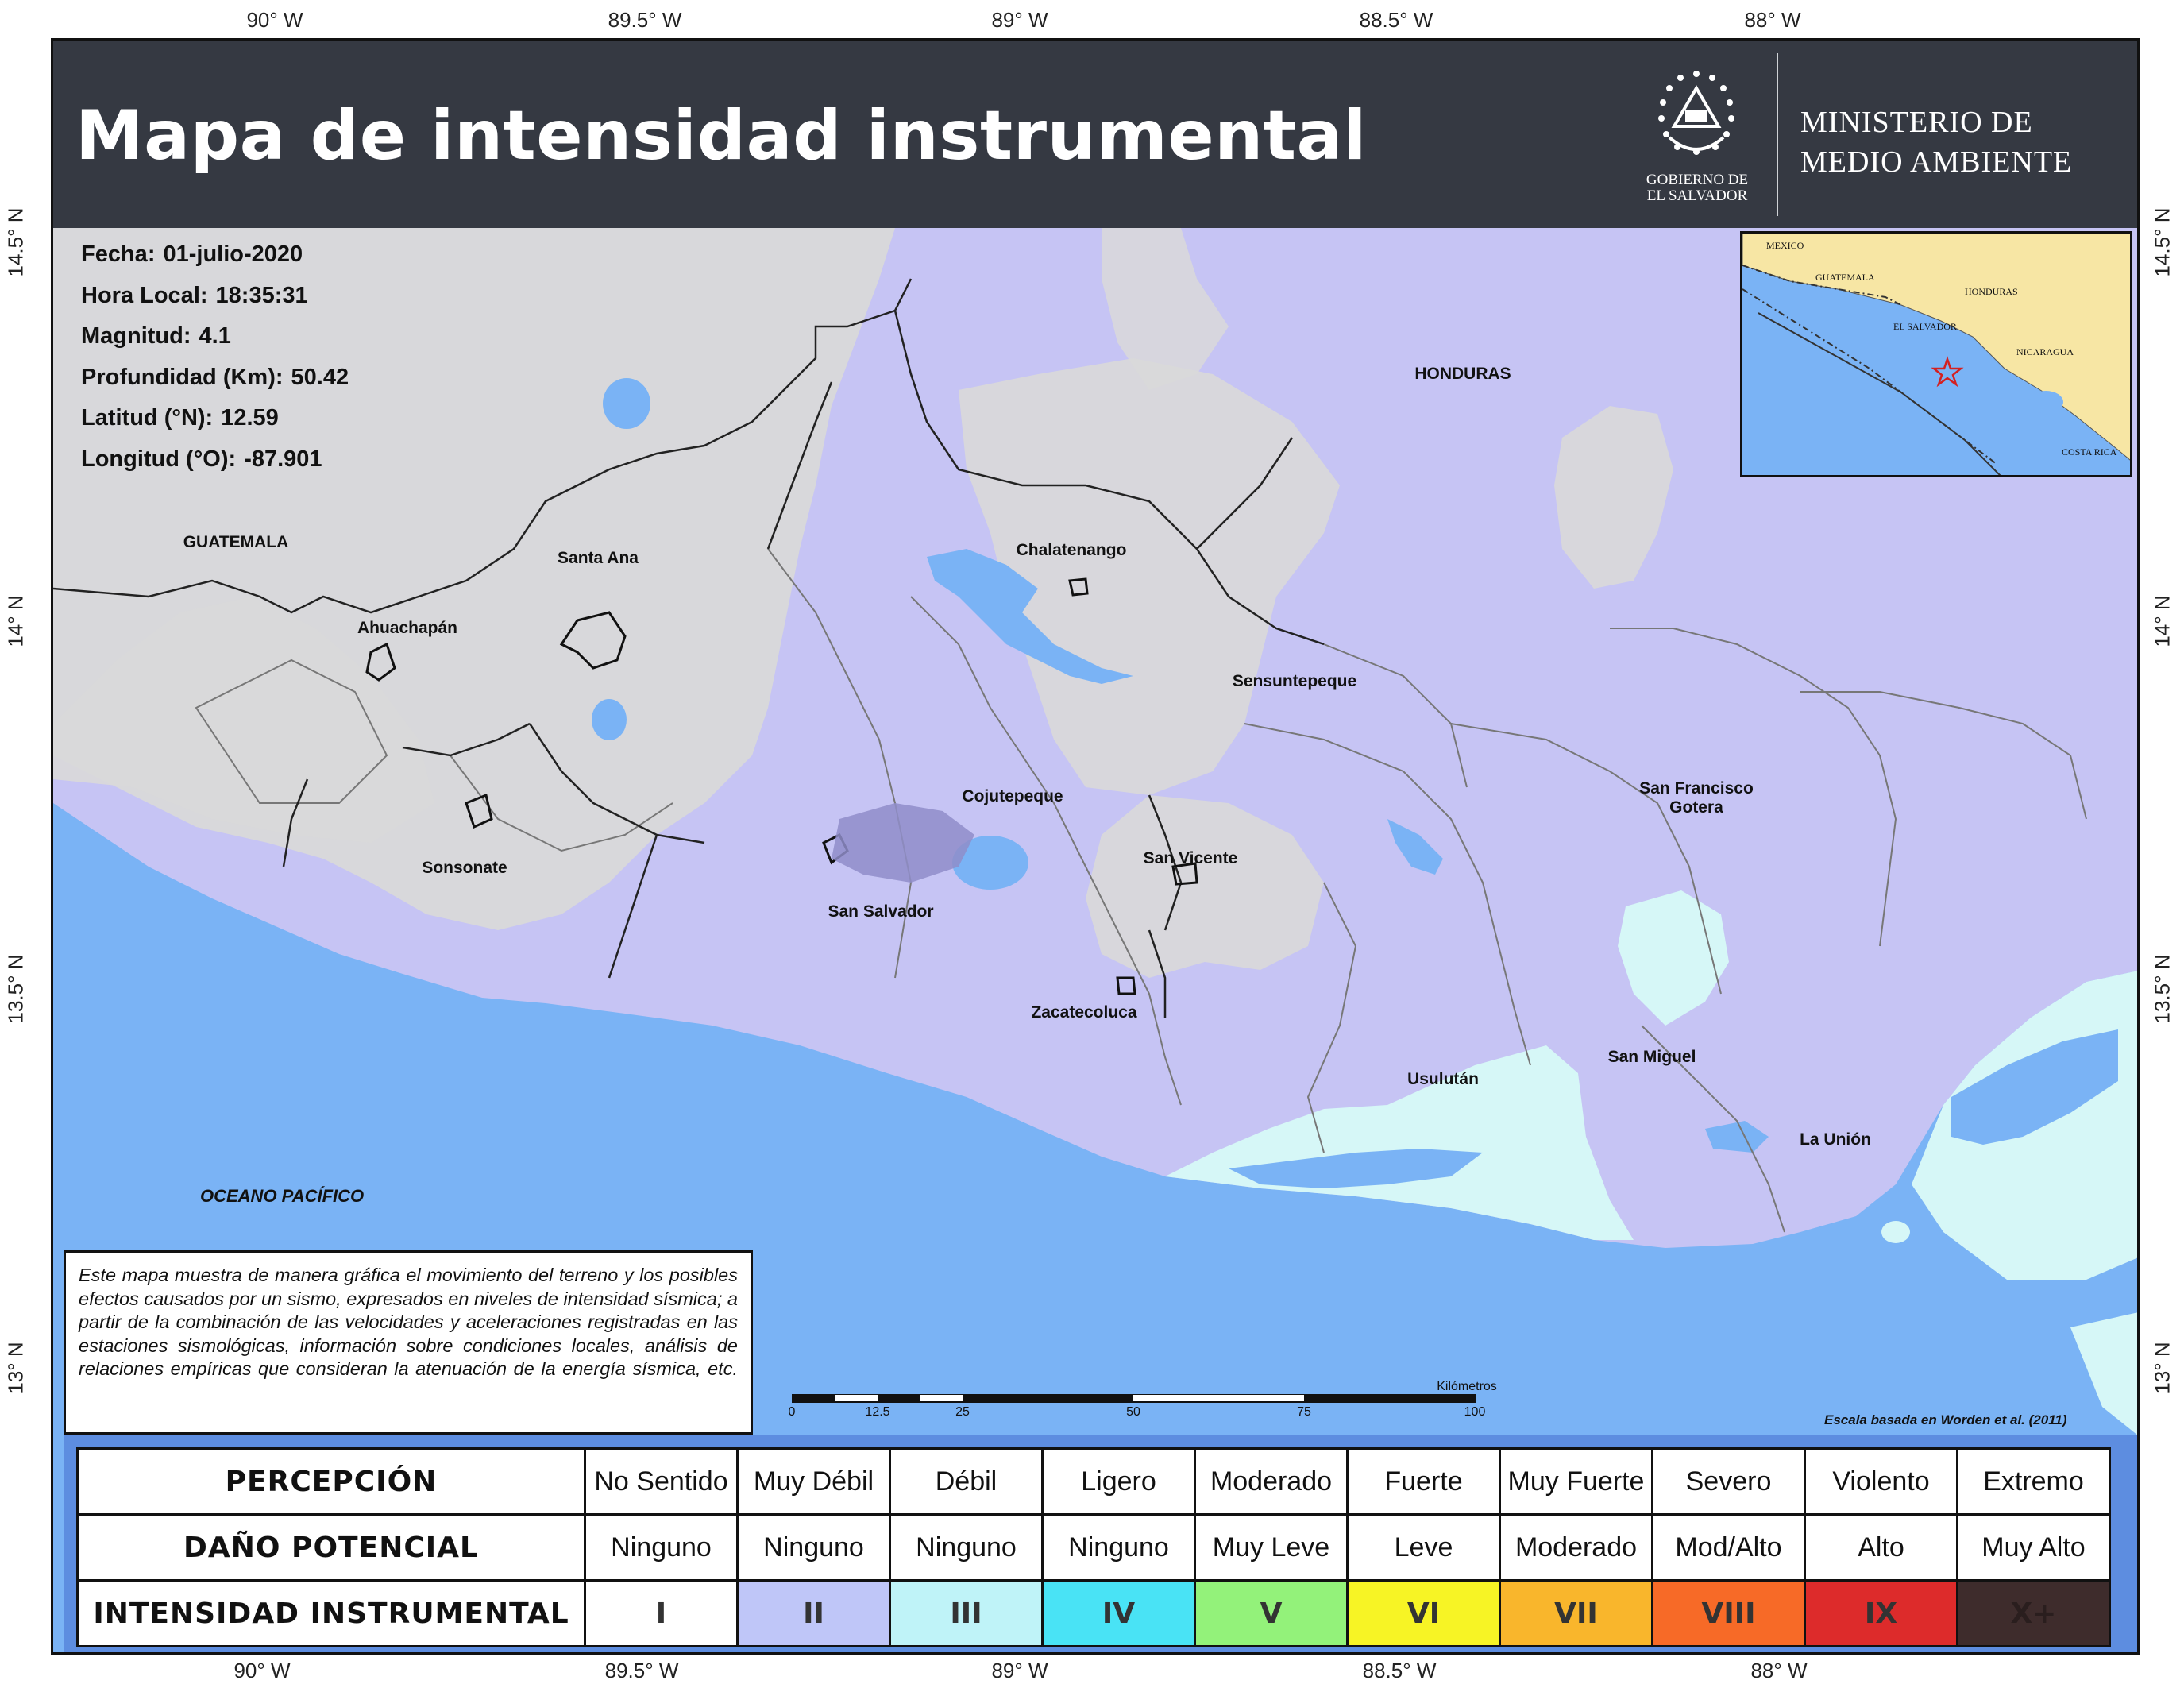 The height and width of the screenshot is (1688, 2184). Describe the element at coordinates (215, 255) in the screenshot. I see `info-fecha: Fecha: 01-julio-2020` at that location.